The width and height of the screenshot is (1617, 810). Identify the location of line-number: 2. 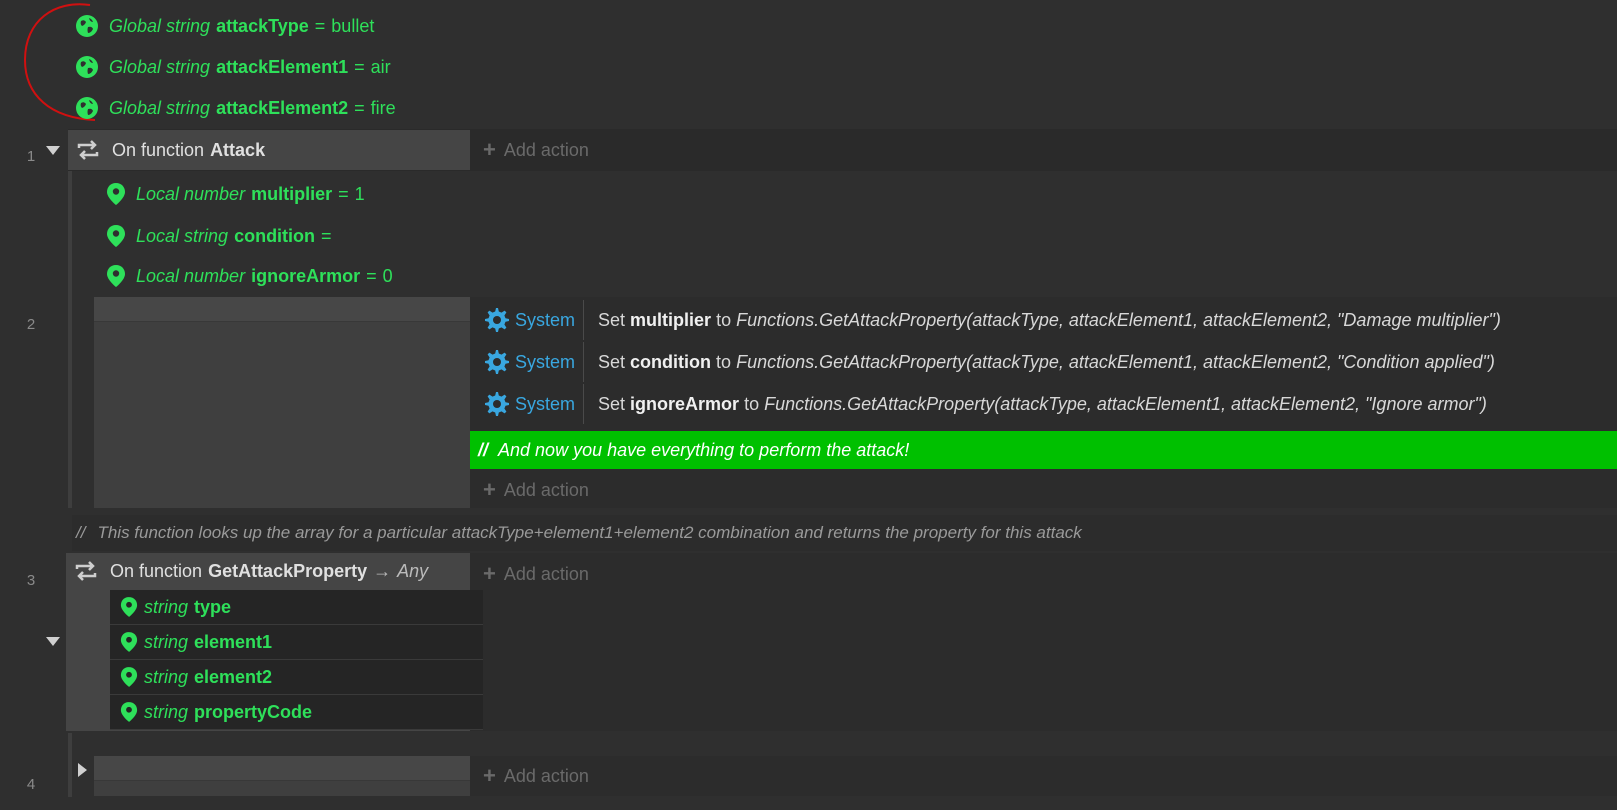
(31, 324).